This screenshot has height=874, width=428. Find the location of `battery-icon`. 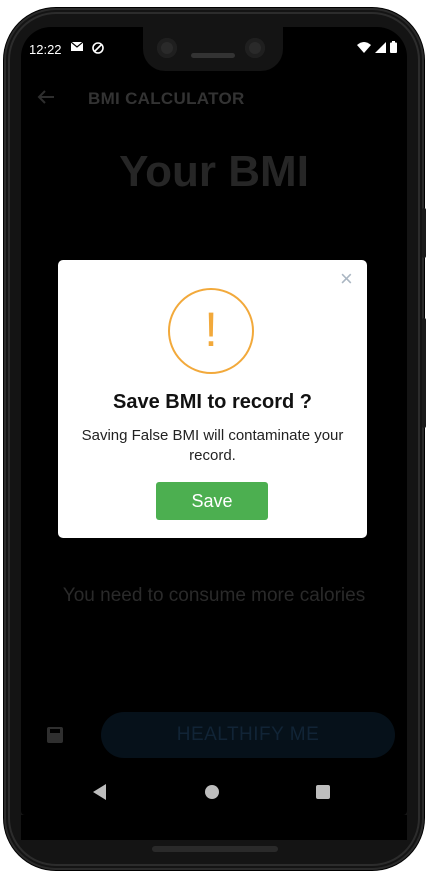

battery-icon is located at coordinates (393, 48).